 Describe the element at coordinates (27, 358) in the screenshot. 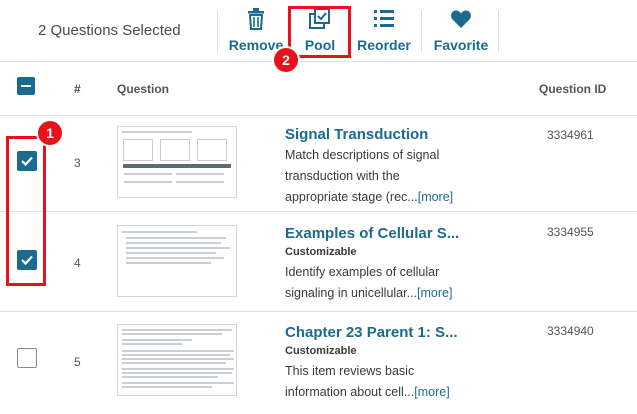

I see `row-checkbox` at that location.